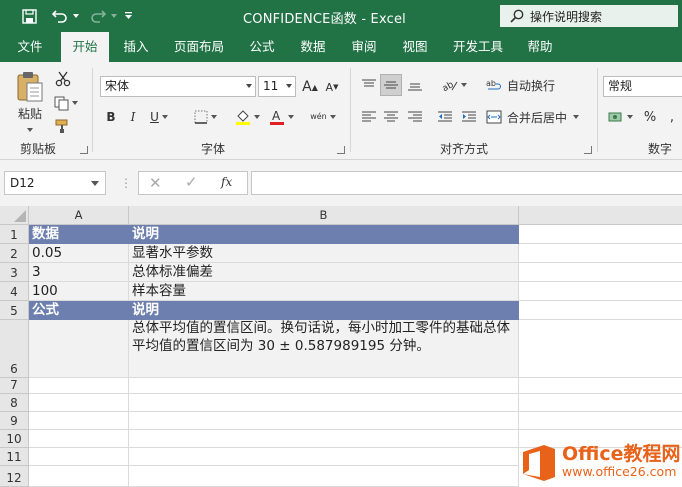 The height and width of the screenshot is (487, 682). Describe the element at coordinates (324, 234) in the screenshot. I see `cell-b1: 说明` at that location.